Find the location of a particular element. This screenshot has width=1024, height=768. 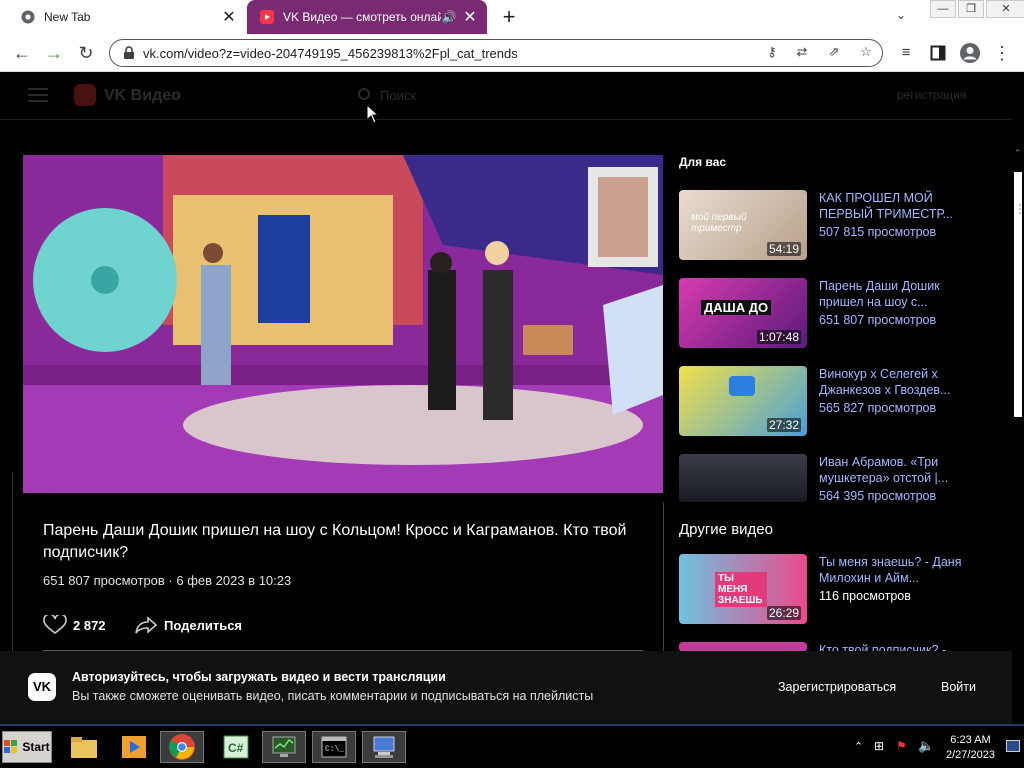

translate-icon: ⇄ is located at coordinates (802, 54).